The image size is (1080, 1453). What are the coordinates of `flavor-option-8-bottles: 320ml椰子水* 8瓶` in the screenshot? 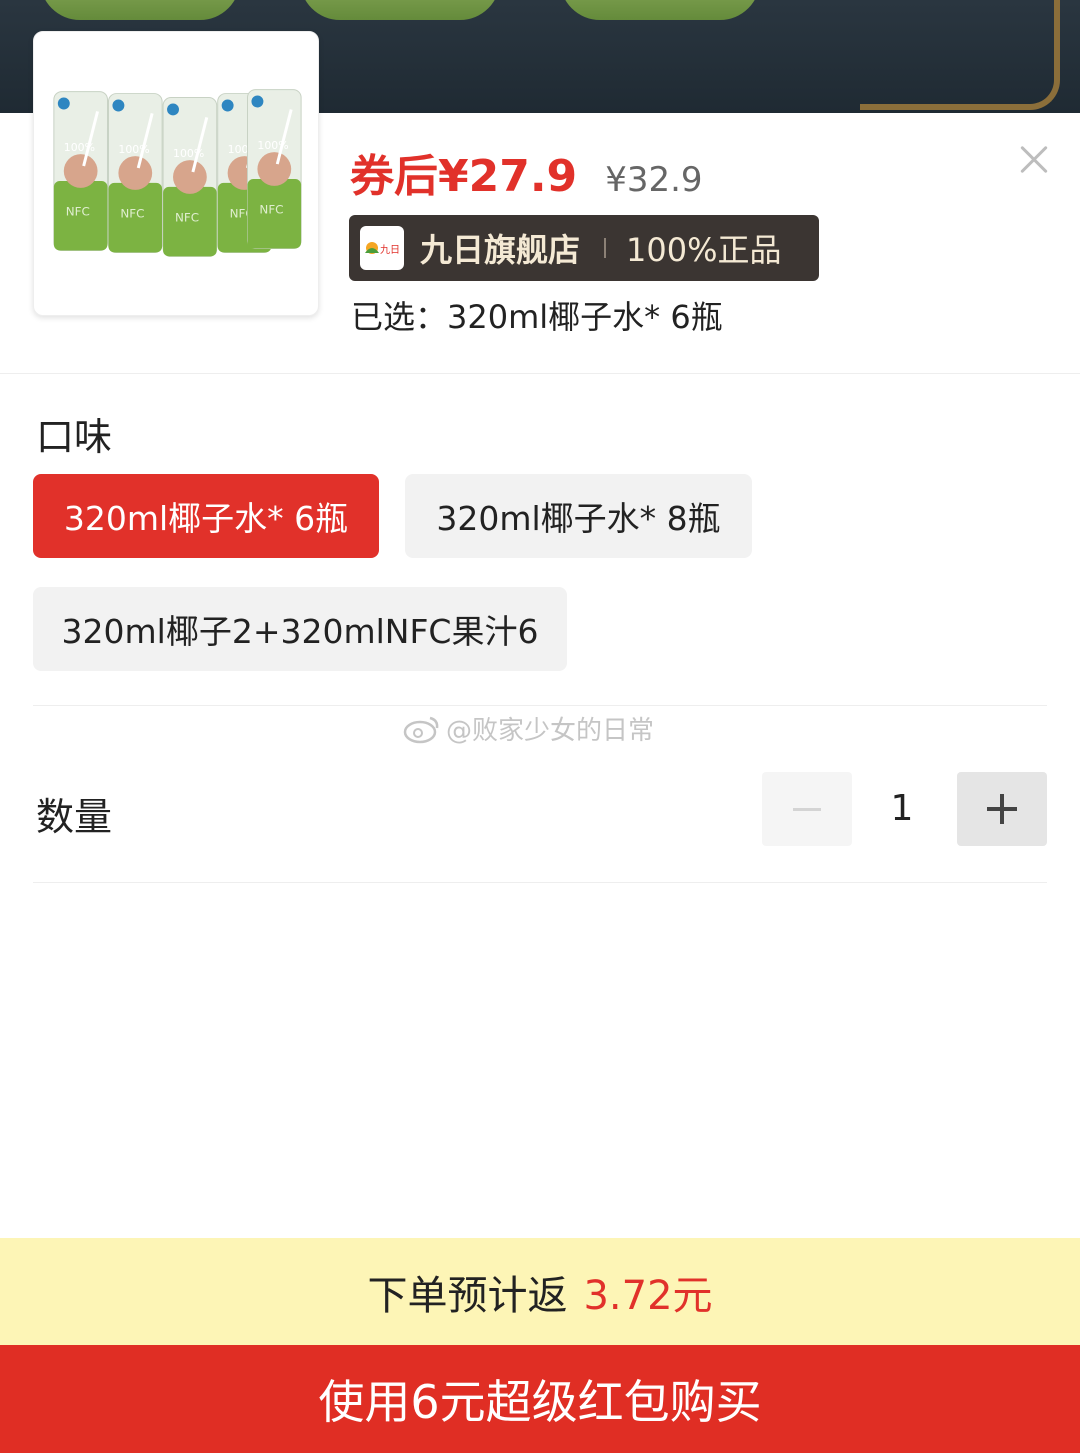 It's located at (578, 516).